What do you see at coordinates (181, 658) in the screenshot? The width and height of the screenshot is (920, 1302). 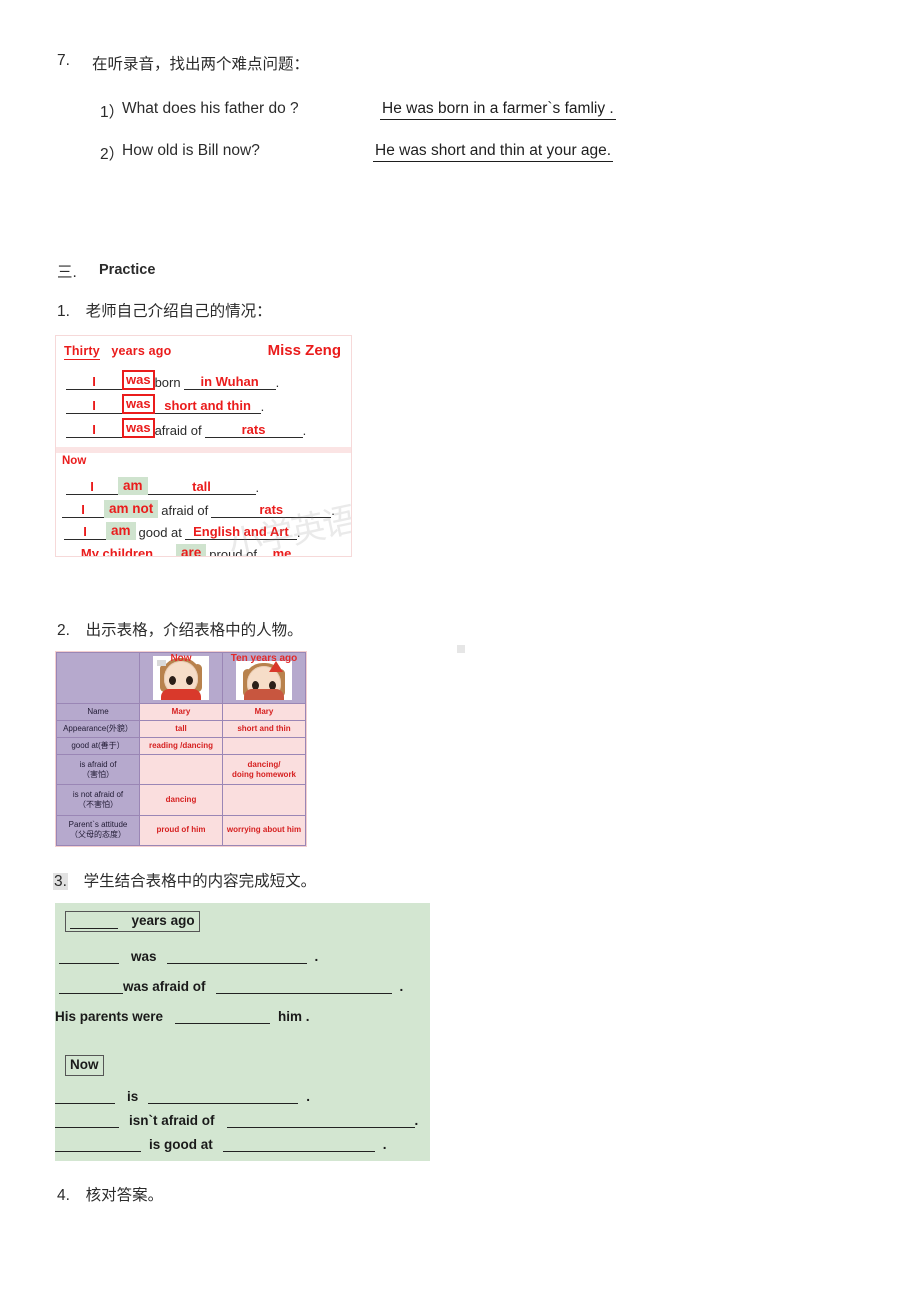 I see `table-header-now-label: Now` at bounding box center [181, 658].